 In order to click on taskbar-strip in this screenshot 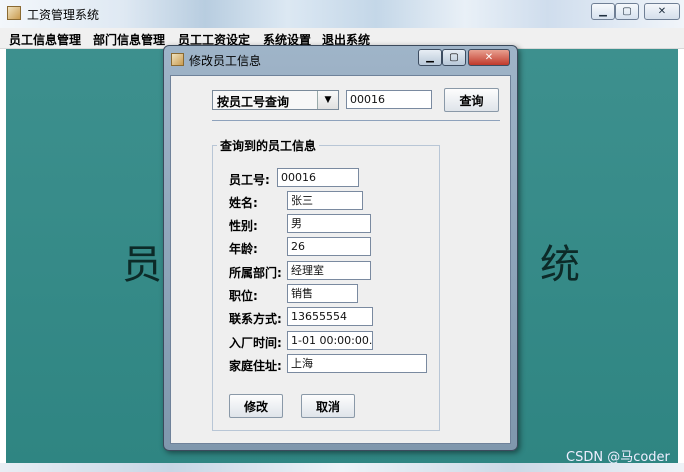, I will do `click(342, 467)`.